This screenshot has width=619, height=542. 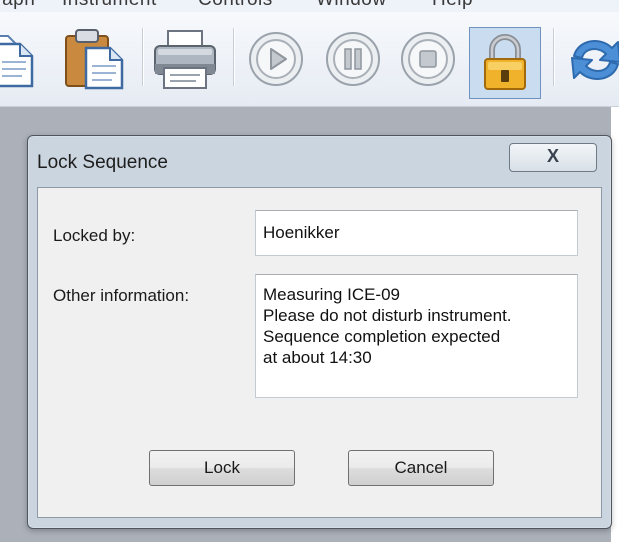 I want to click on close-icon: X, so click(x=552, y=156).